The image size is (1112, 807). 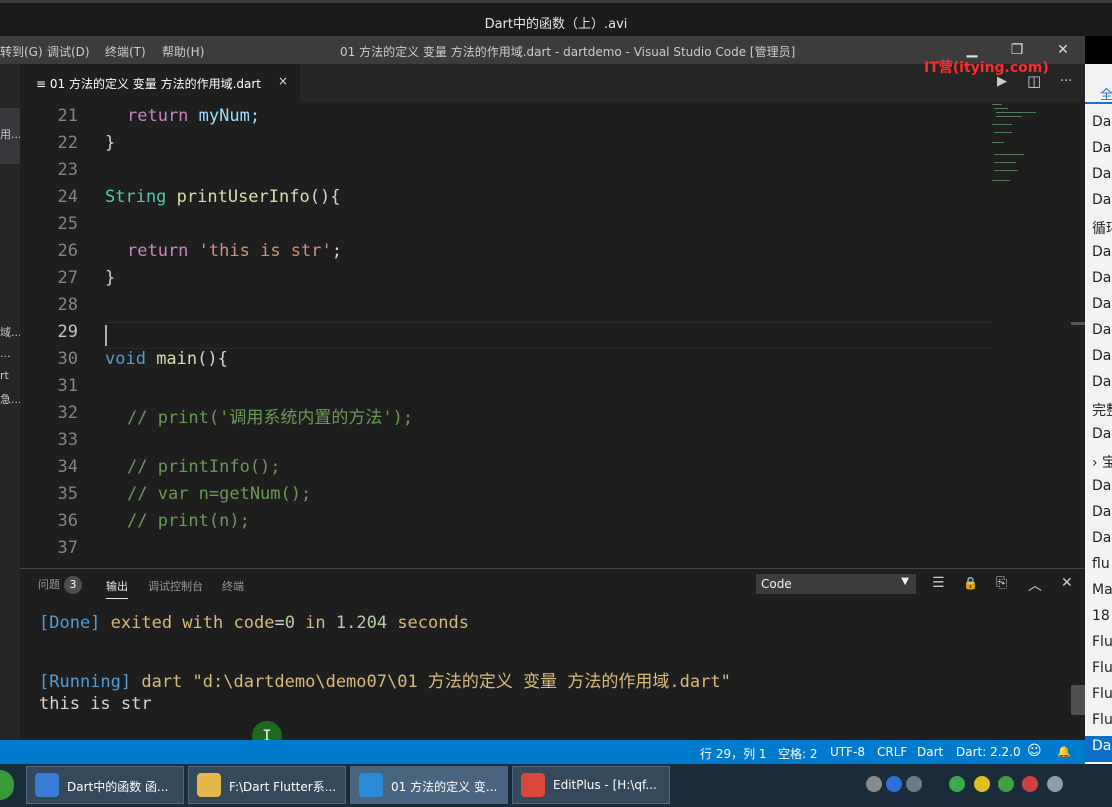 What do you see at coordinates (67, 386) in the screenshot?
I see `line-number: 31` at bounding box center [67, 386].